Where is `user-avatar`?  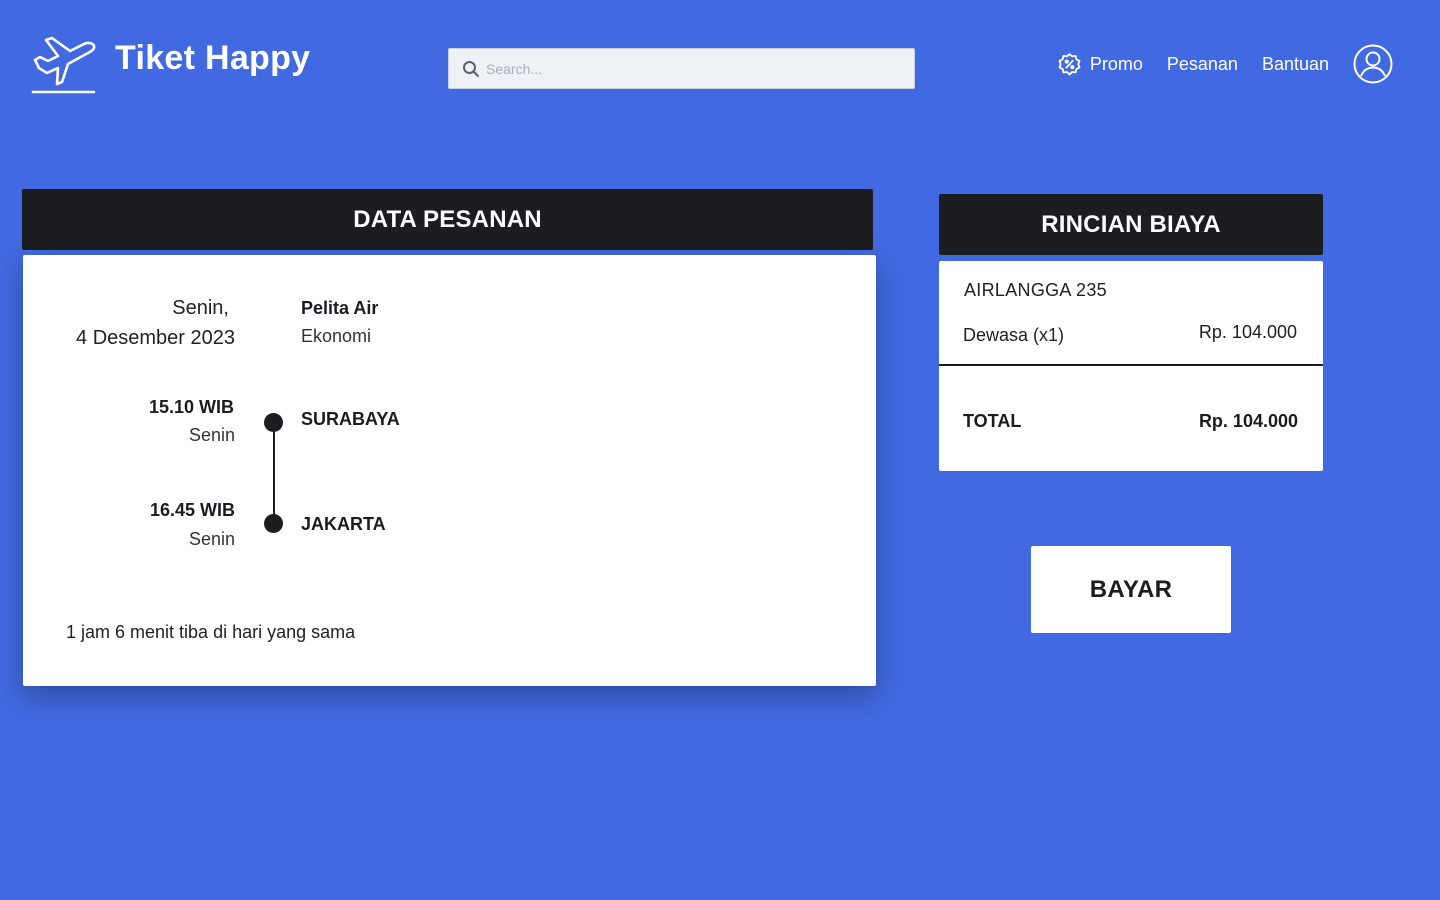
user-avatar is located at coordinates (1373, 64).